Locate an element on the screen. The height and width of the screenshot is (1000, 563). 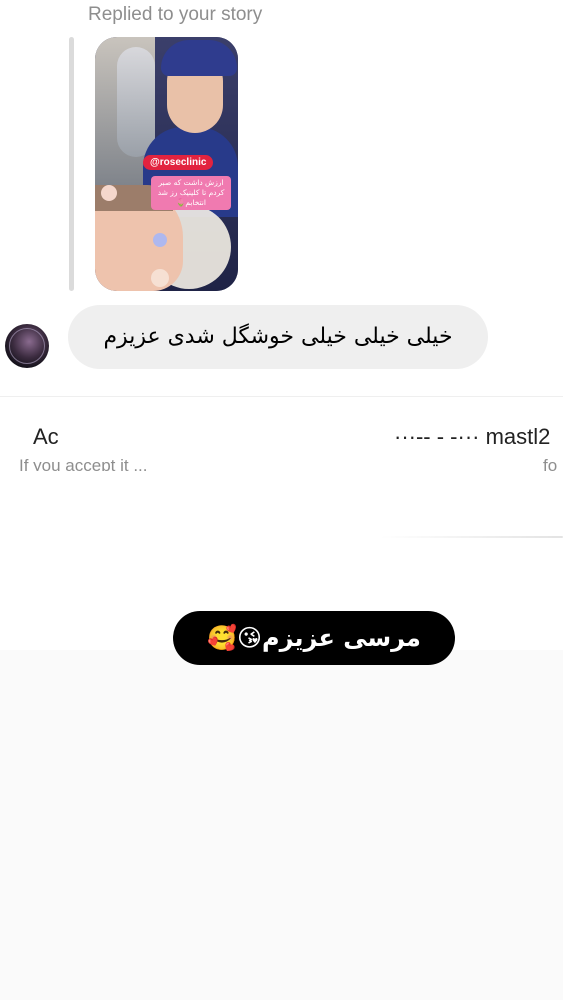
notice-title: Ac is located at coordinates (46, 436).